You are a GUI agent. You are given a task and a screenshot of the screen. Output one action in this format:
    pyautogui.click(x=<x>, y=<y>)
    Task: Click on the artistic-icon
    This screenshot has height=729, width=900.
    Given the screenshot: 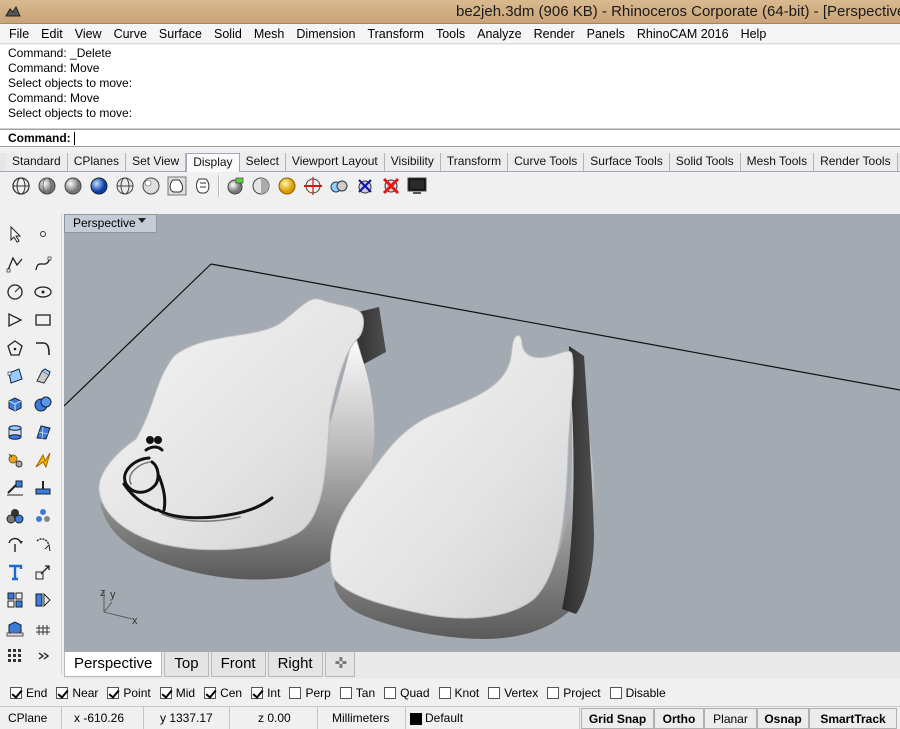 What is the action you would take?
    pyautogui.click(x=177, y=186)
    